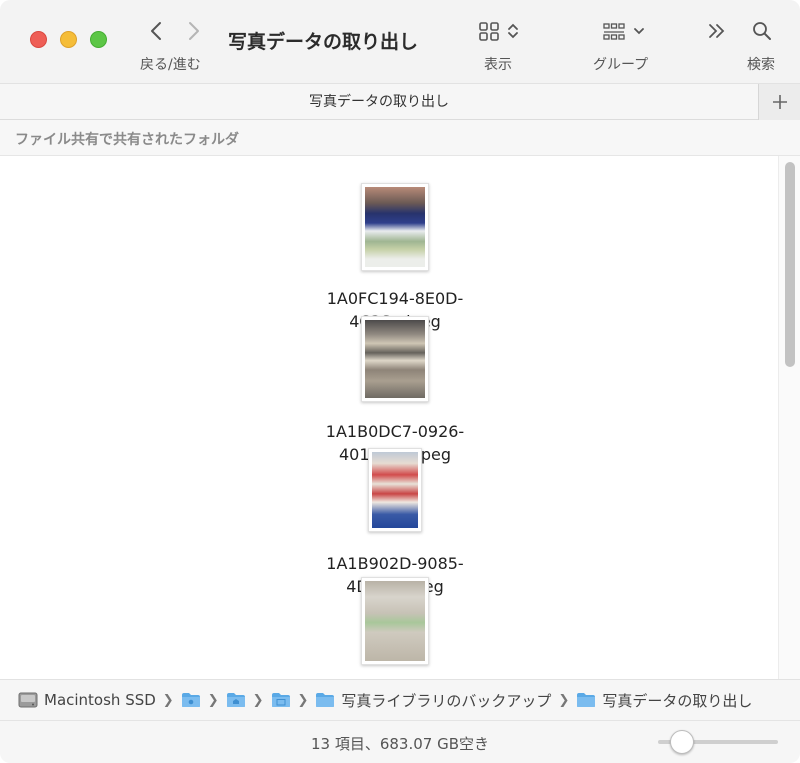 The image size is (800, 763). Describe the element at coordinates (682, 742) in the screenshot. I see `icon-size-slider-knob` at that location.